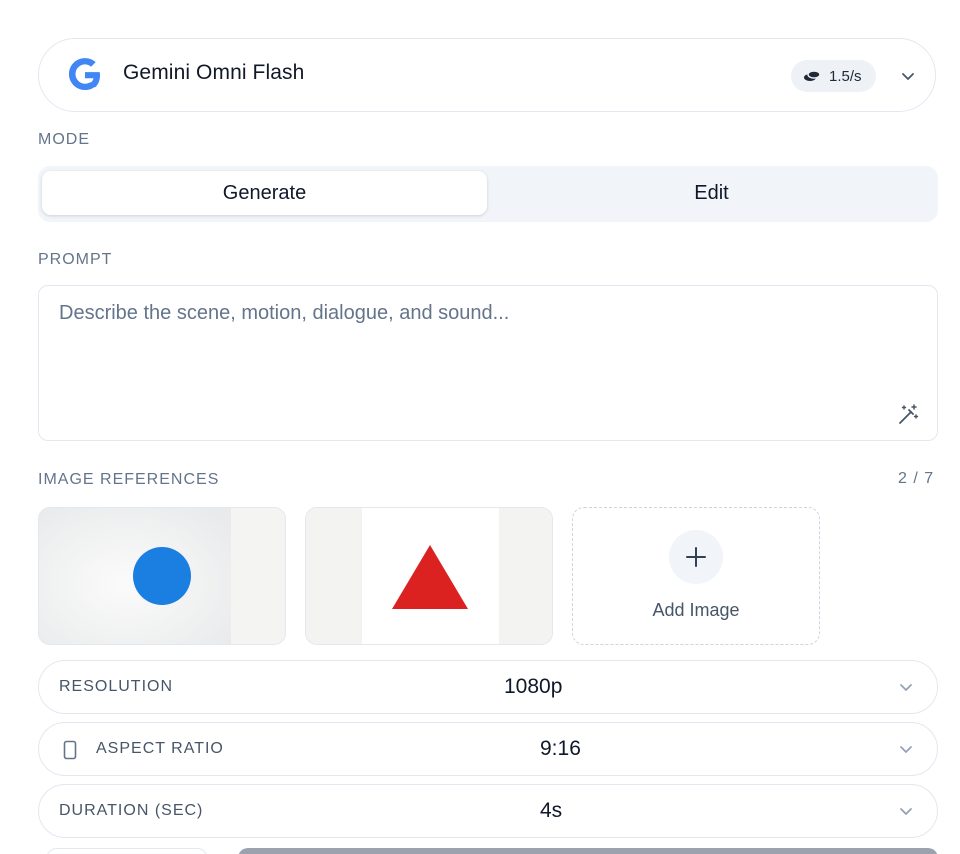  What do you see at coordinates (487, 75) in the screenshot?
I see `model-selector: Gemini Omni Flash 1.5/s` at bounding box center [487, 75].